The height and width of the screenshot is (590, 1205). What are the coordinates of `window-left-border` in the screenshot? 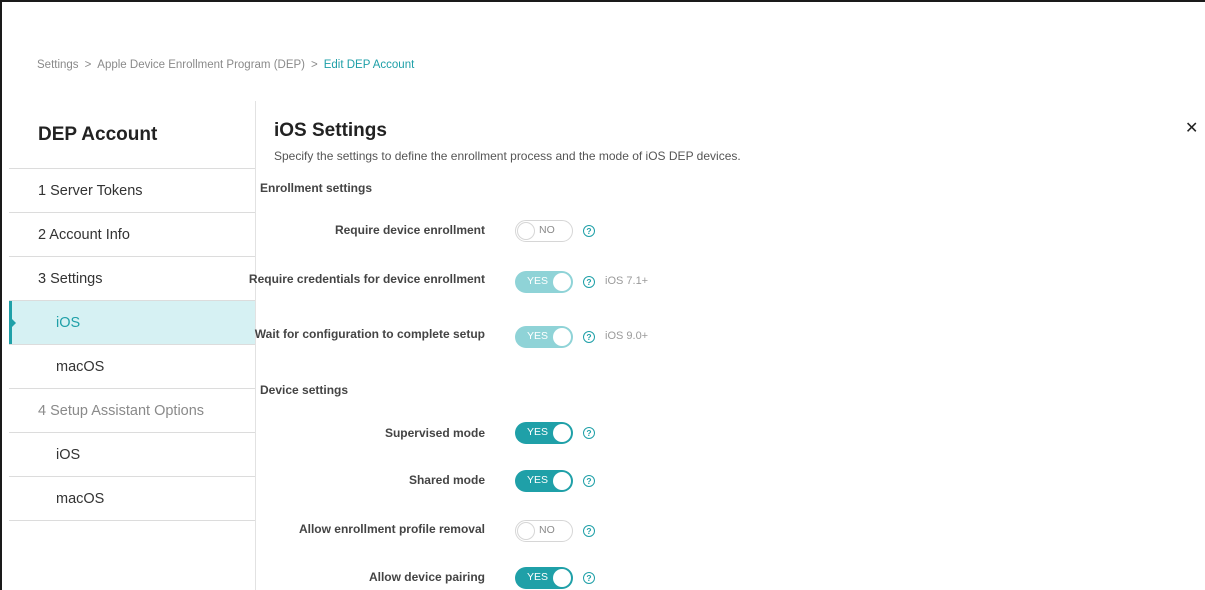 It's located at (1, 295).